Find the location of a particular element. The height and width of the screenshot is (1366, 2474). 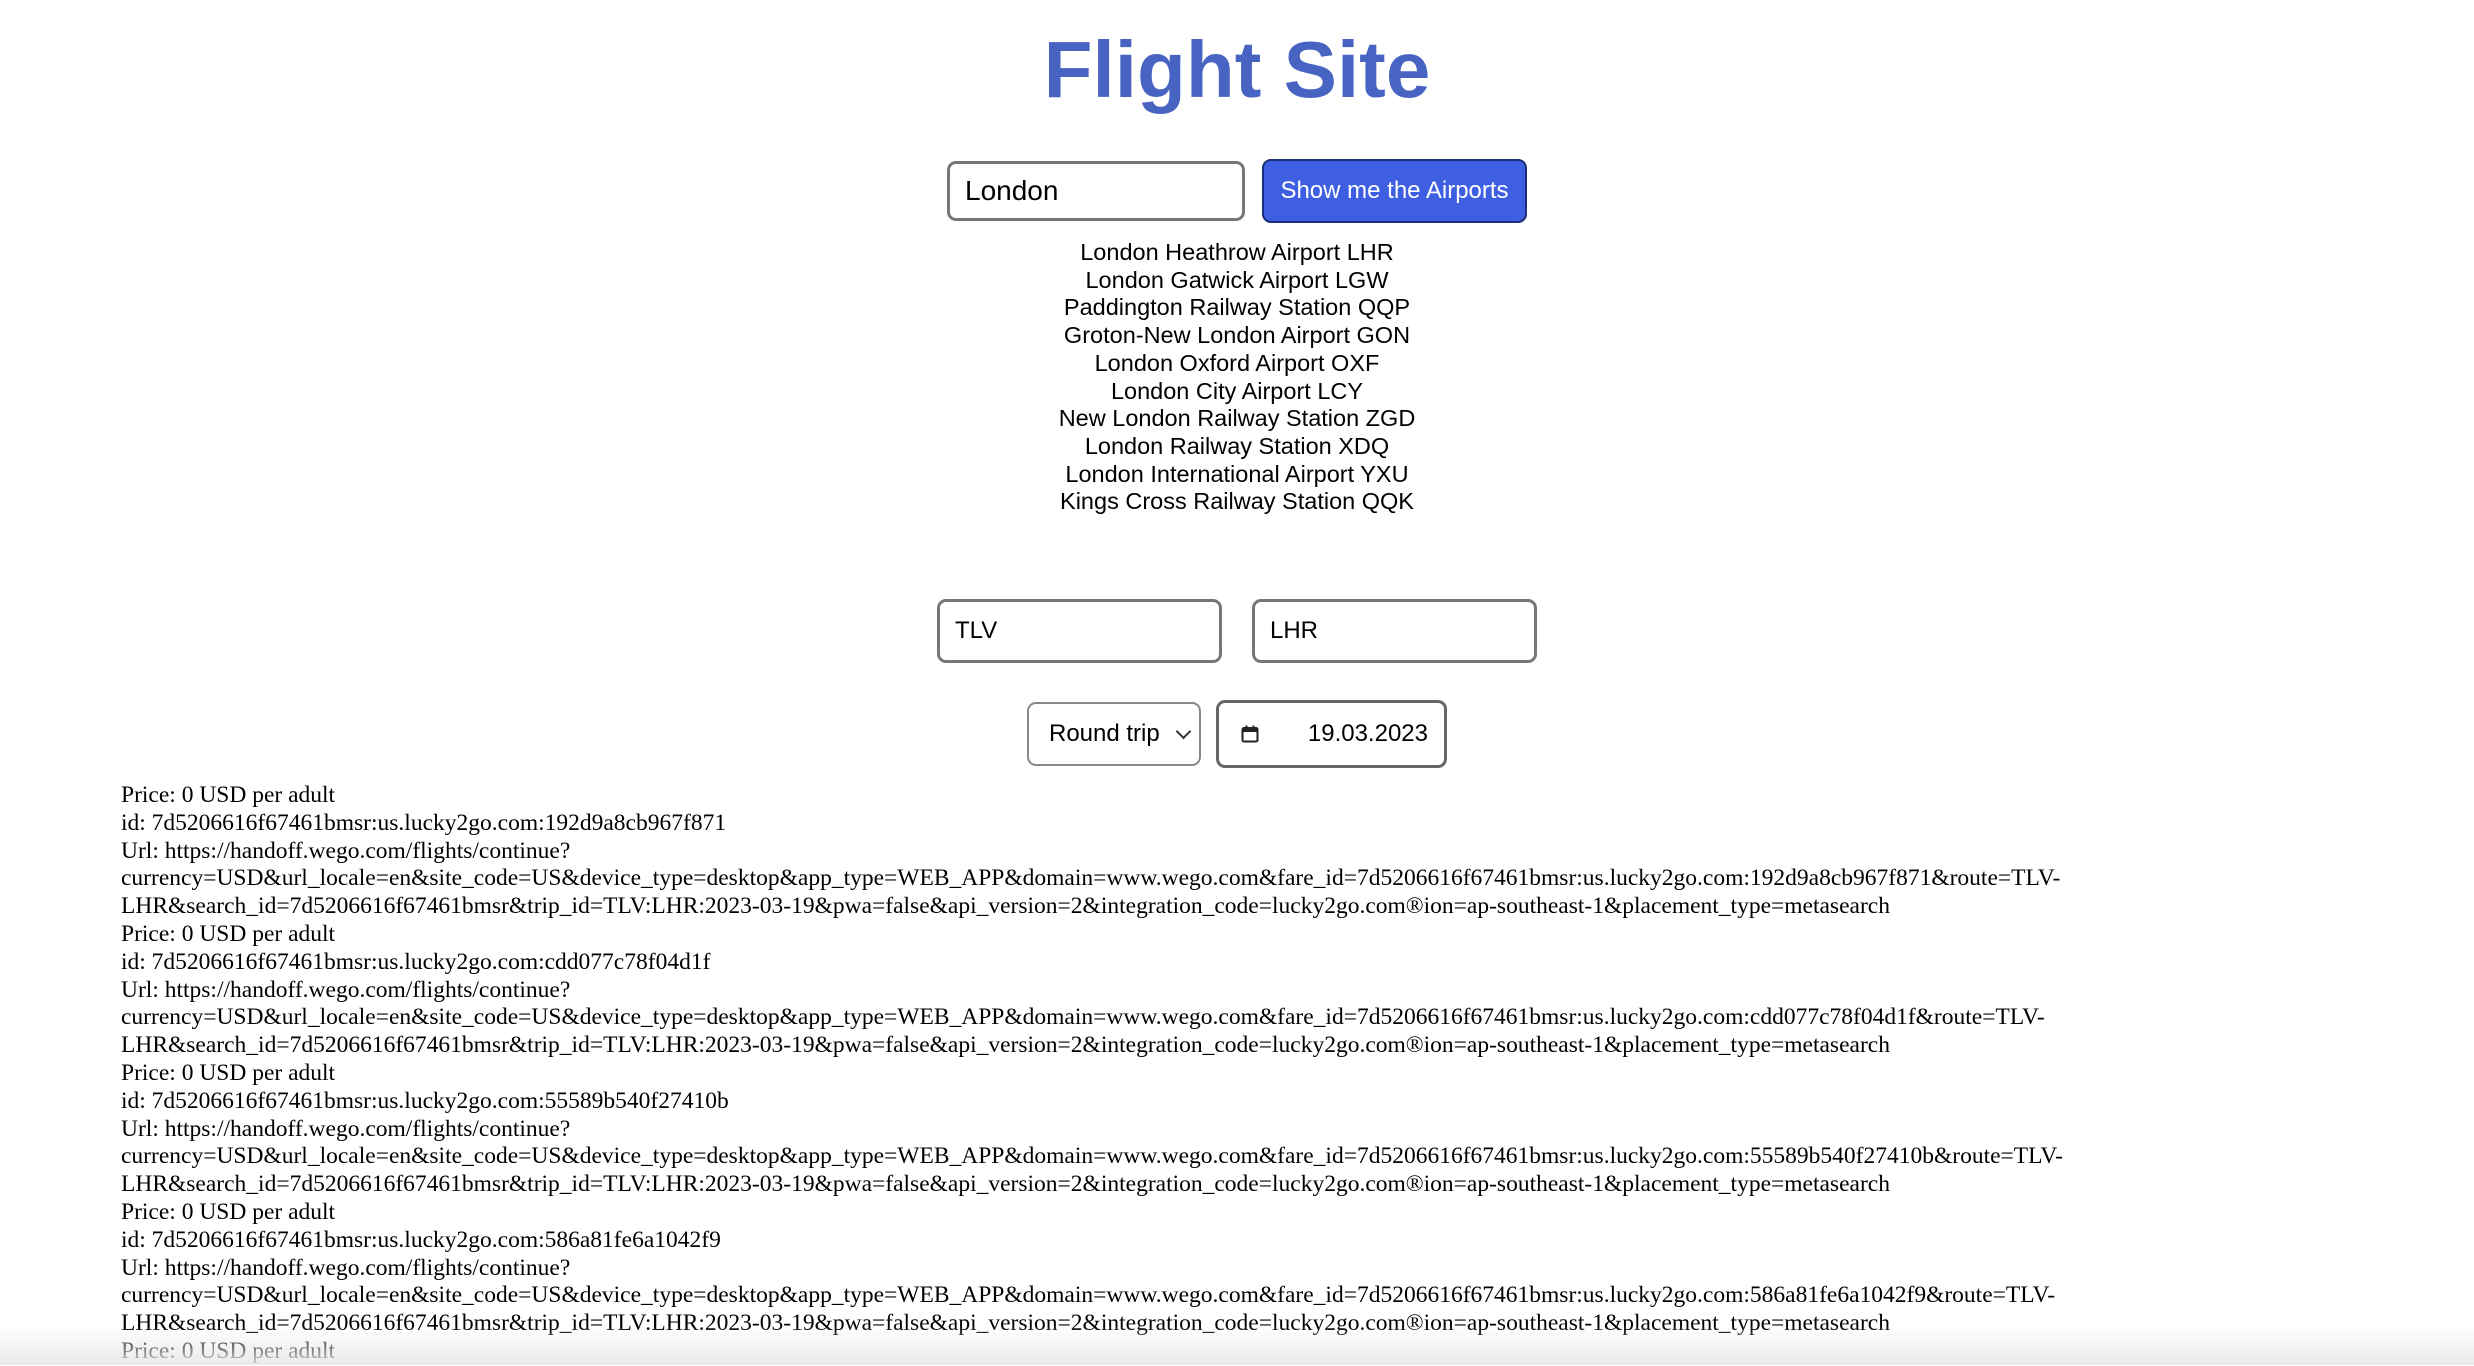

departure-date-input: 19.03.2023 is located at coordinates (1331, 734).